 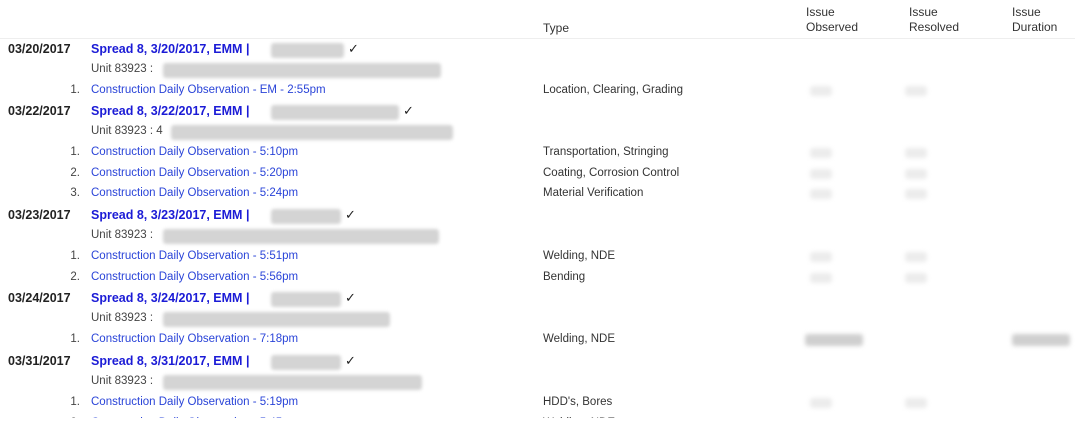 I want to click on column-header-type: Type, so click(x=556, y=28).